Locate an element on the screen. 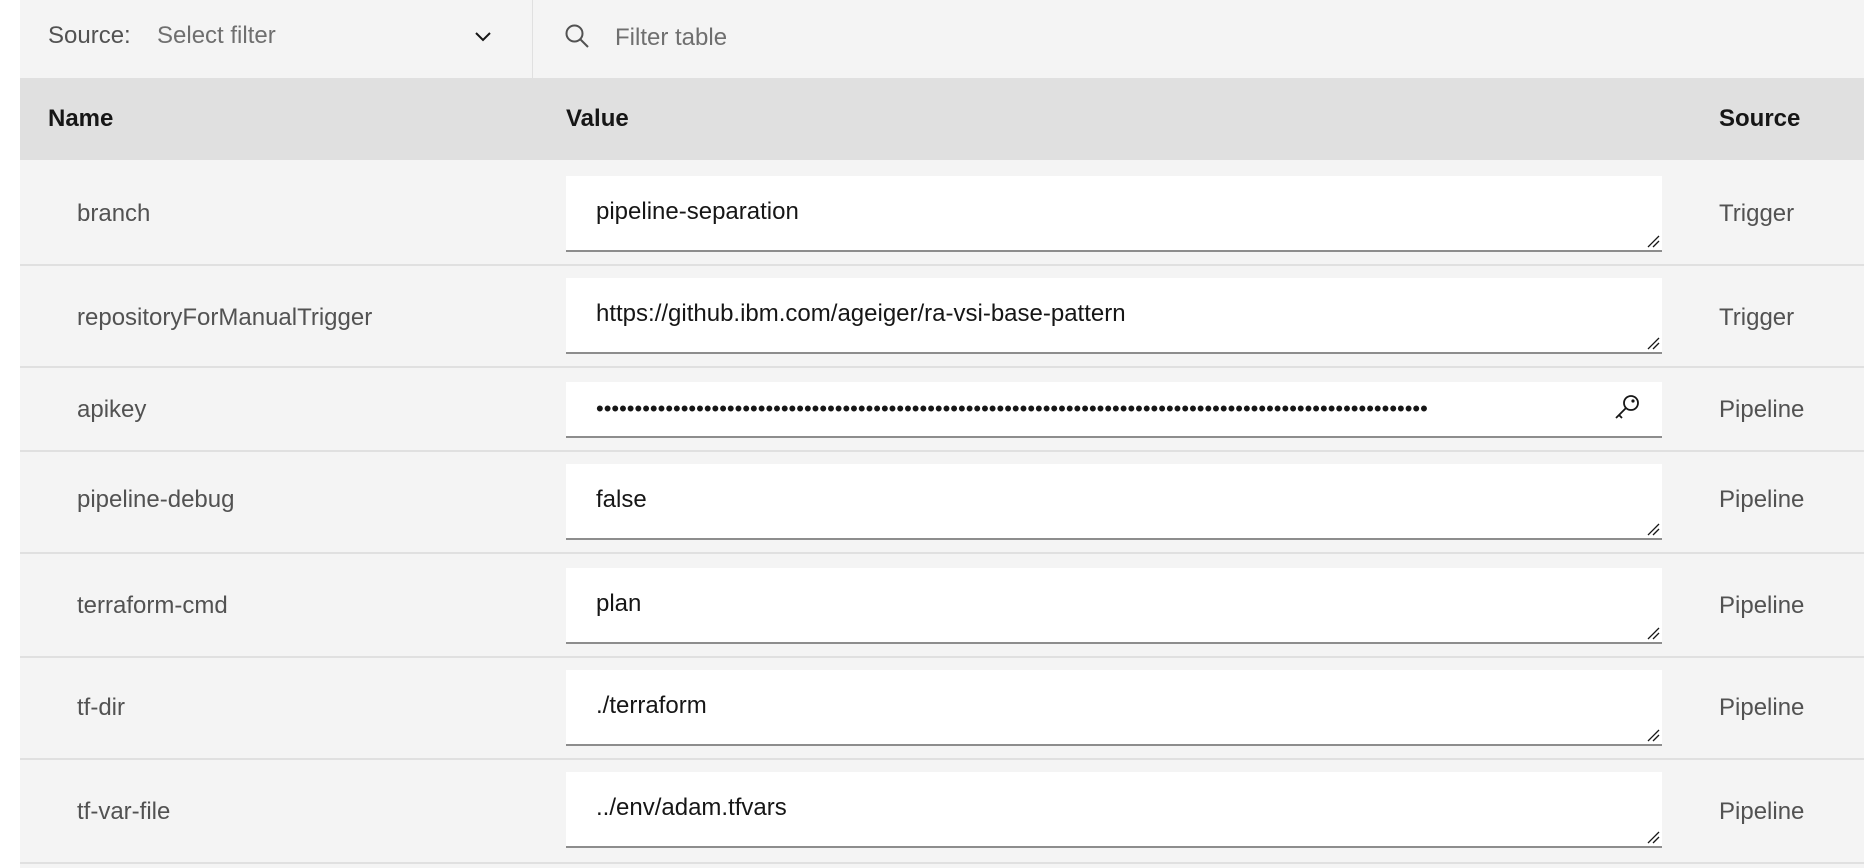 This screenshot has height=868, width=1864. table-toolbar: Source: Select filter is located at coordinates (942, 39).